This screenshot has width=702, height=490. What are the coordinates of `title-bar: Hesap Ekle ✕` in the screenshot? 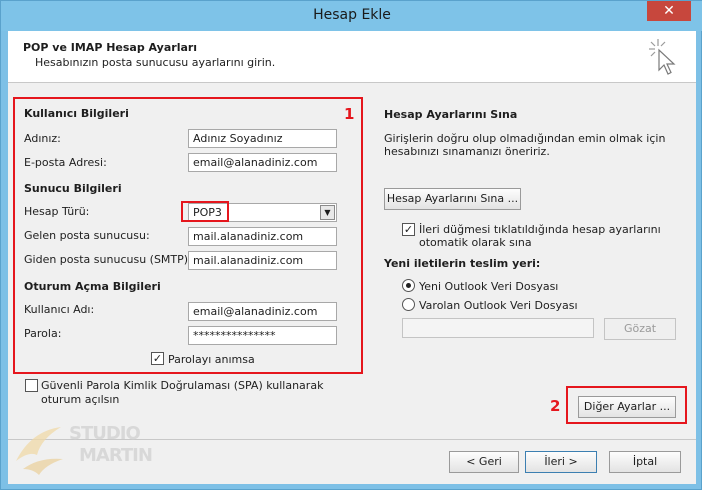 It's located at (351, 16).